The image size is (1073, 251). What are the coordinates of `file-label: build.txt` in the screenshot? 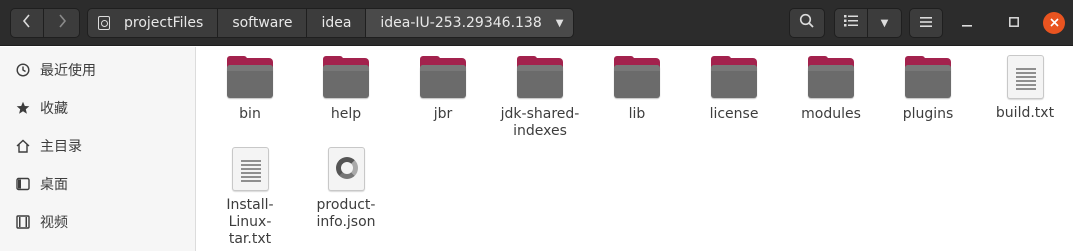 It's located at (1025, 113).